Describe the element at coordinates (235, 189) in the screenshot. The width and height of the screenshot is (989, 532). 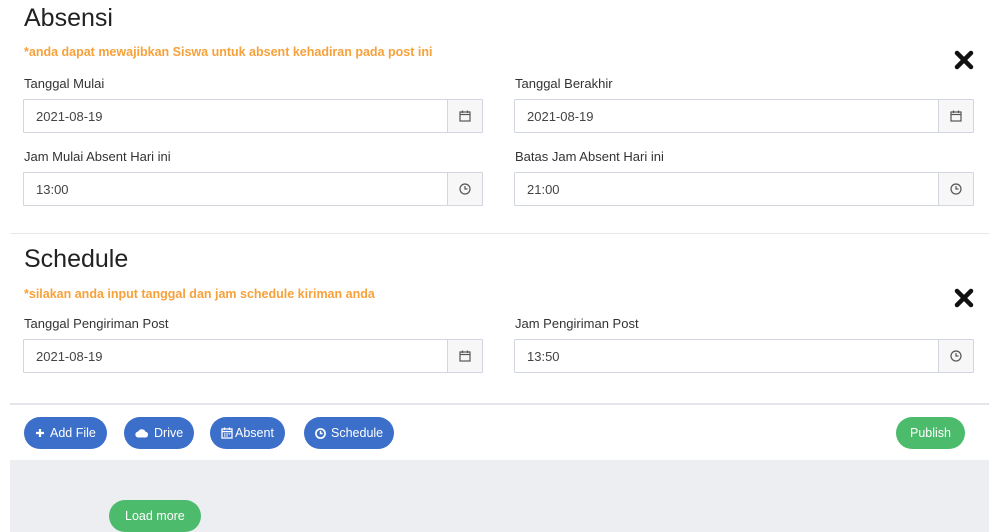
I see `start-time-input` at that location.